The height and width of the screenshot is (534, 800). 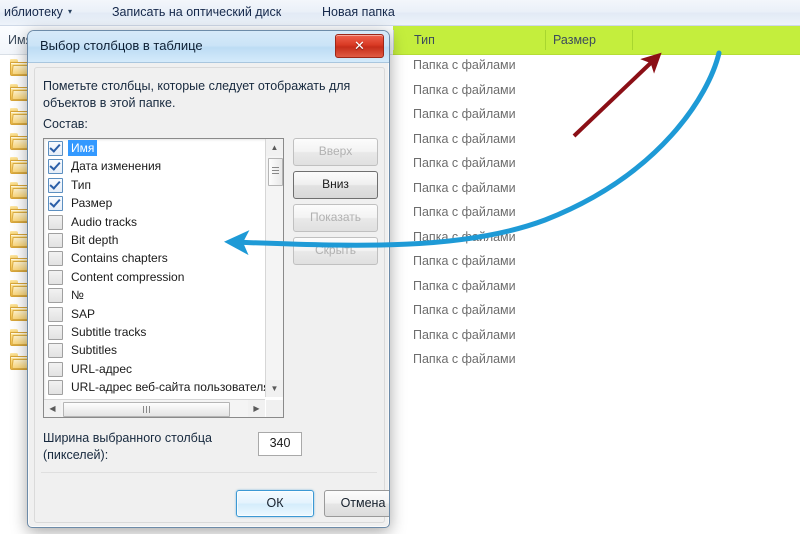 What do you see at coordinates (94, 350) in the screenshot?
I see `list-item-label: Subtitles` at bounding box center [94, 350].